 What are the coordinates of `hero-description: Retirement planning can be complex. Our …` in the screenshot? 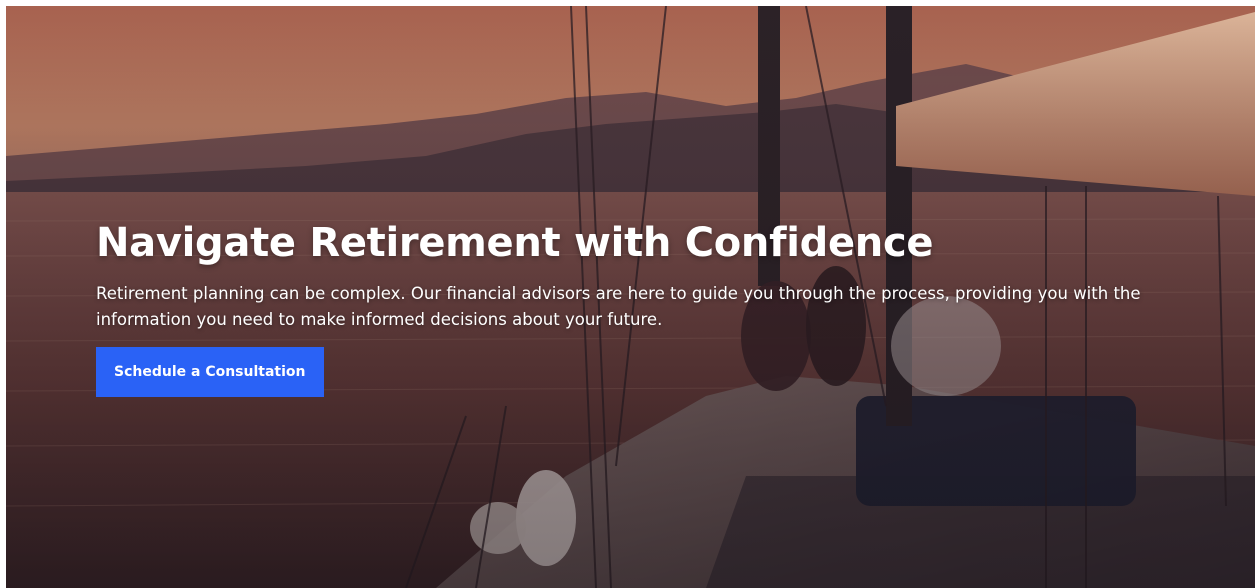 It's located at (618, 306).